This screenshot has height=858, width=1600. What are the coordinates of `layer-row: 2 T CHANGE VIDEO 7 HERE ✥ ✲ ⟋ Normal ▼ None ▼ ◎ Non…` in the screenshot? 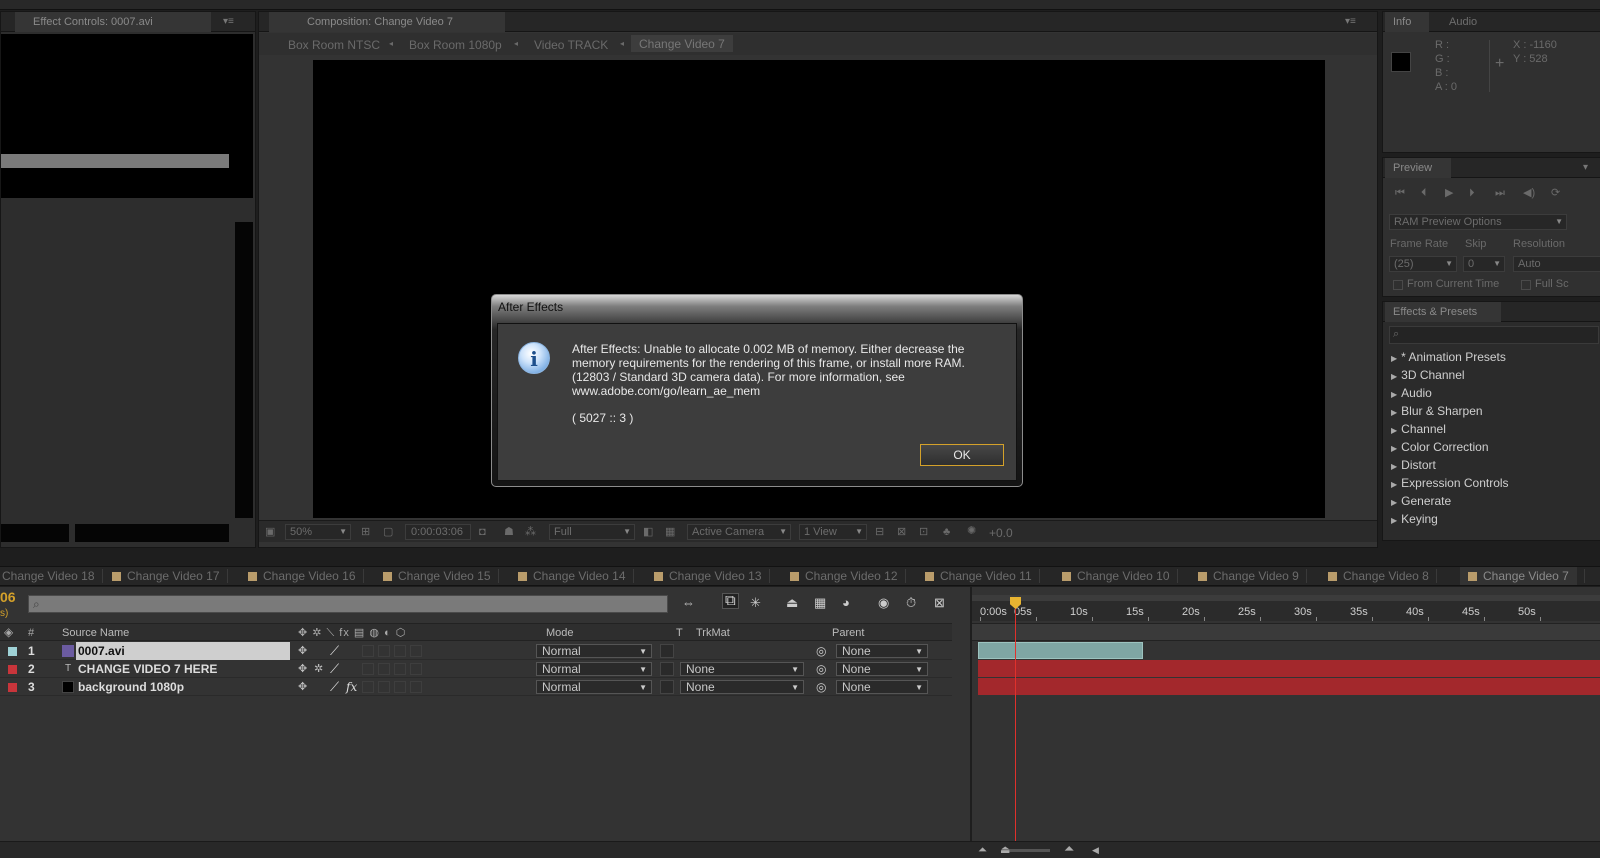 It's located at (476, 669).